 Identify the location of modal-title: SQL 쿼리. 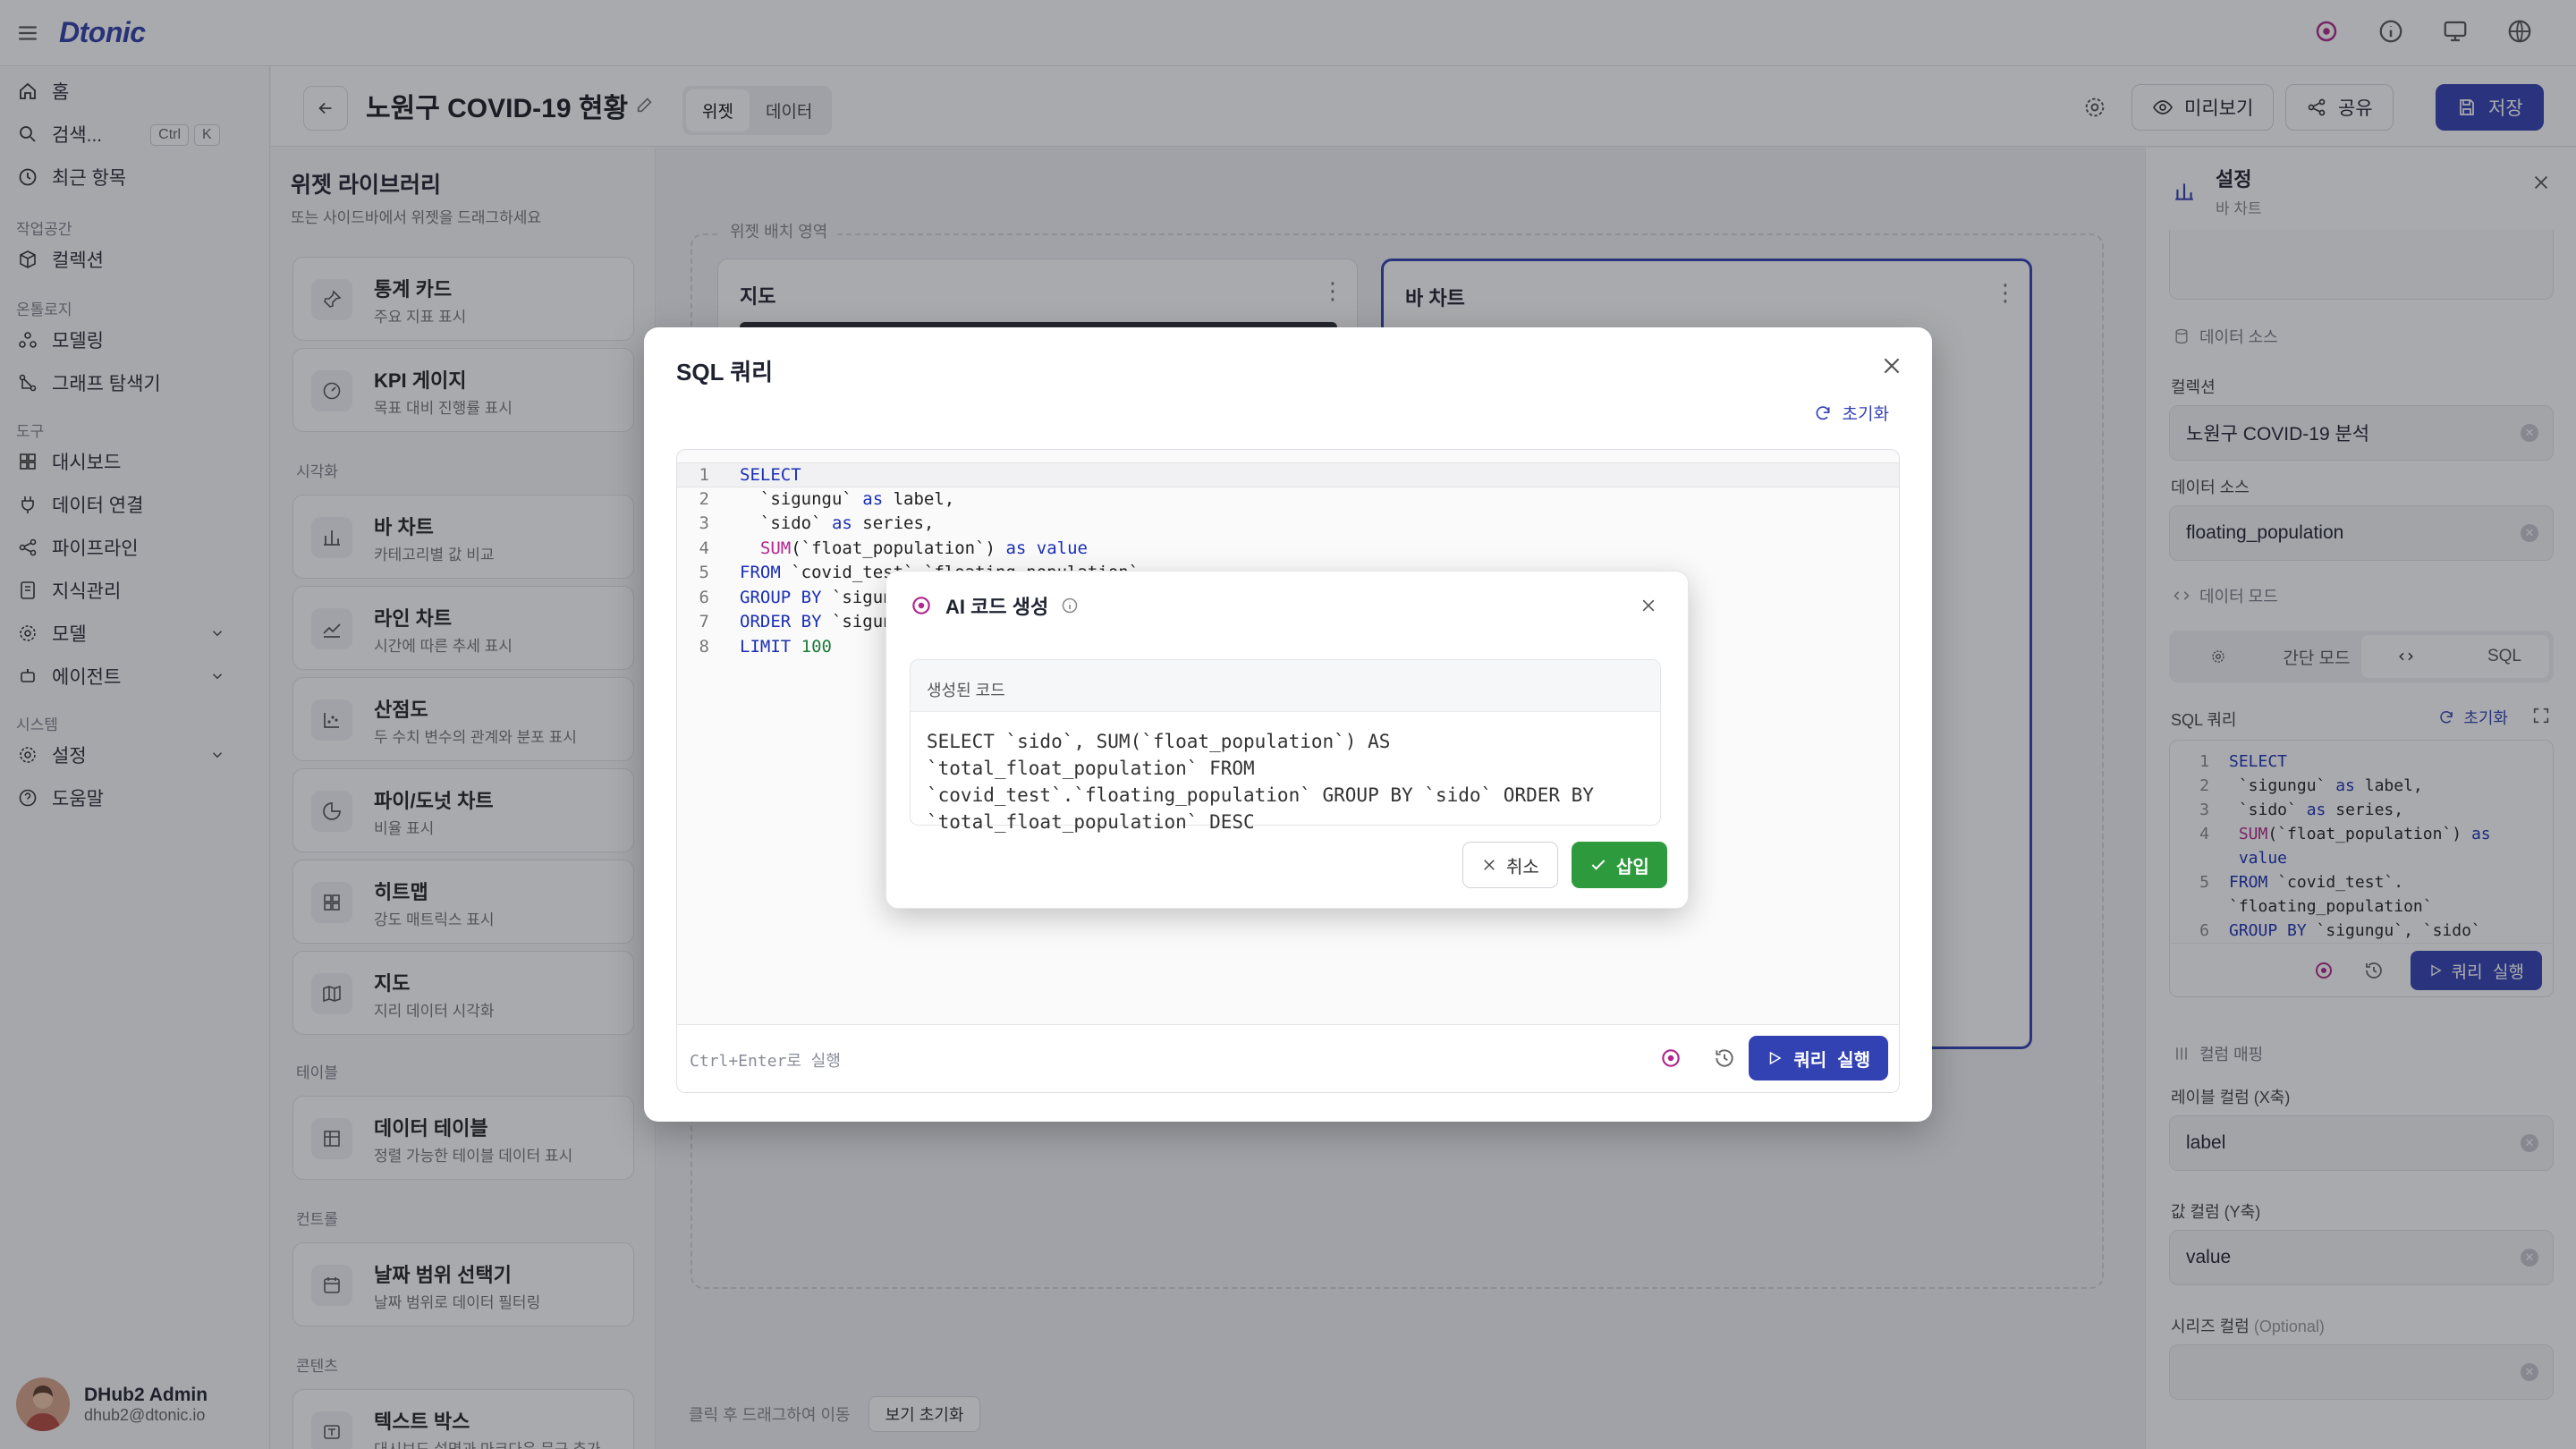
(725, 372).